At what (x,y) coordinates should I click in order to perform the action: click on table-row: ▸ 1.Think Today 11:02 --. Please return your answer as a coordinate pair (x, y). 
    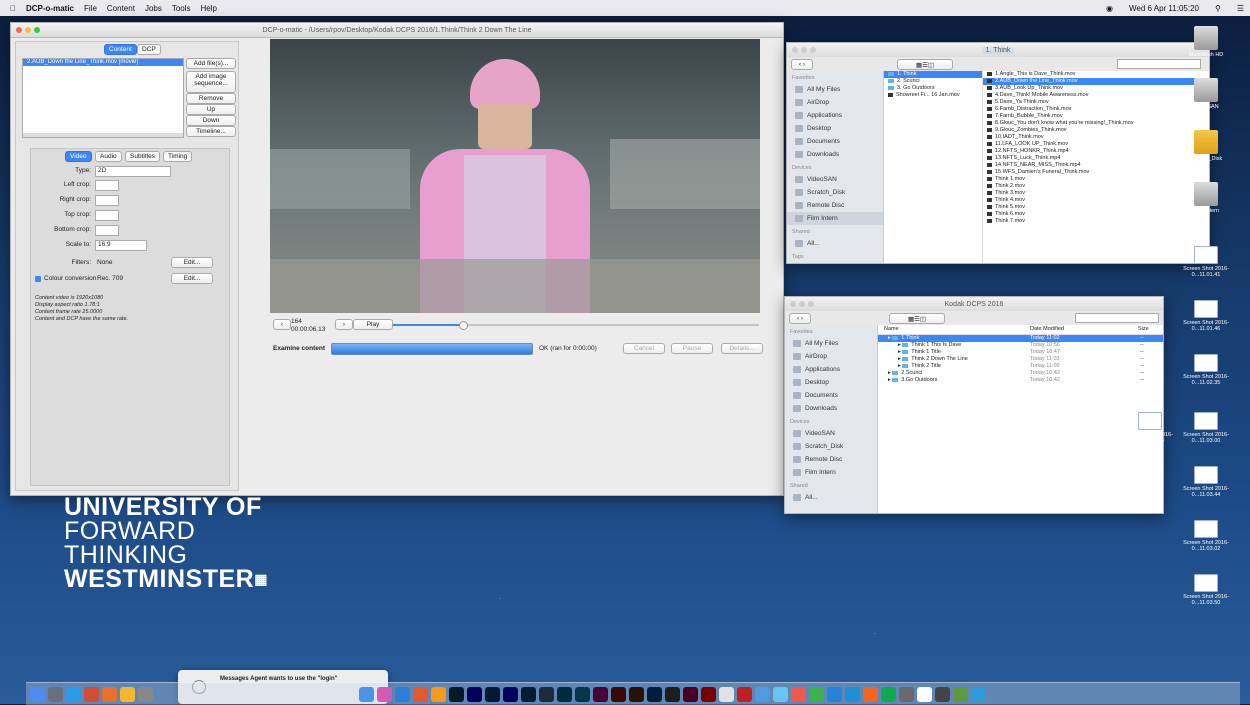
    Looking at the image, I should click on (1020, 338).